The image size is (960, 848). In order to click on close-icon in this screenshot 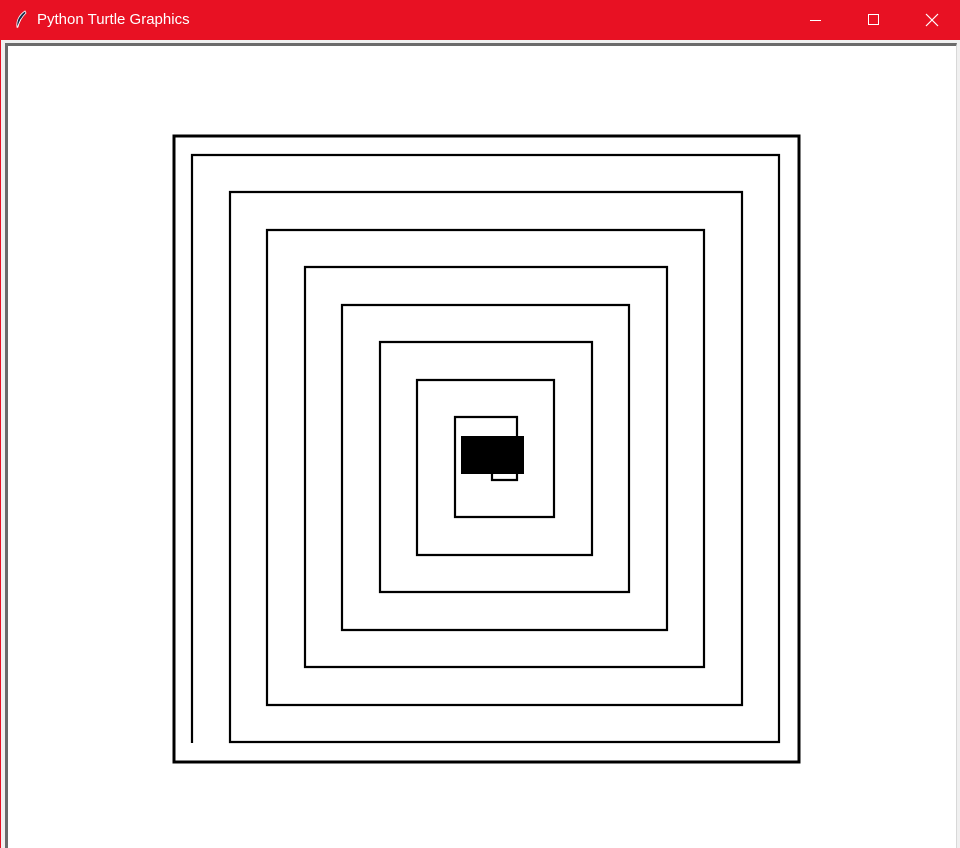, I will do `click(932, 20)`.